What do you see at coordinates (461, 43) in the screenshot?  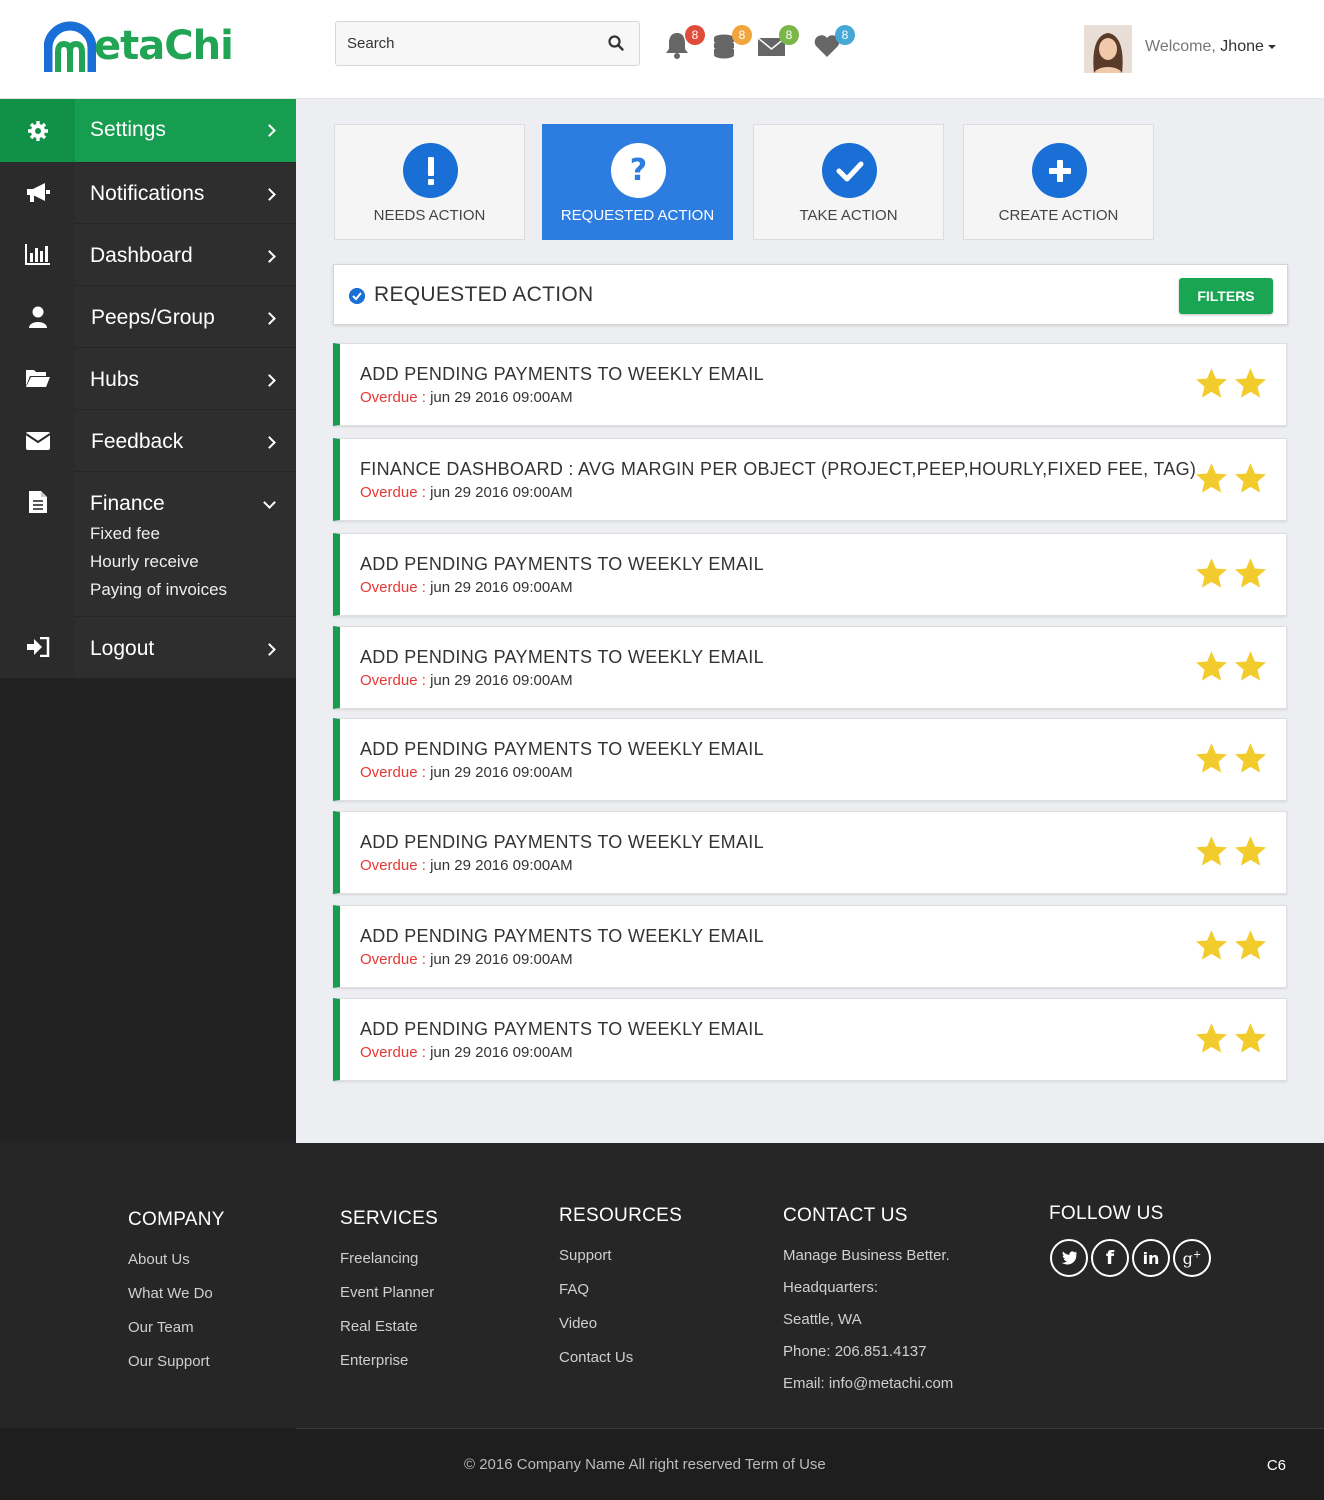 I see `search-input` at bounding box center [461, 43].